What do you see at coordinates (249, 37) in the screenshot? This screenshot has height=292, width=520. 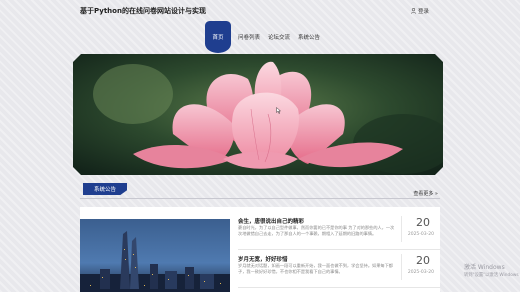 I see `nav-item-survey-list: 问卷列表` at bounding box center [249, 37].